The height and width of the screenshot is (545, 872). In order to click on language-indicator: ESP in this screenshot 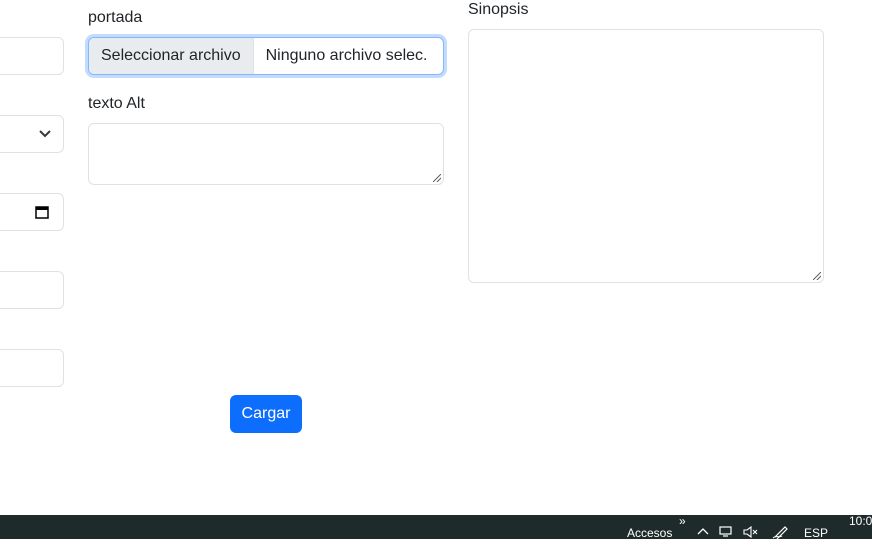, I will do `click(816, 533)`.